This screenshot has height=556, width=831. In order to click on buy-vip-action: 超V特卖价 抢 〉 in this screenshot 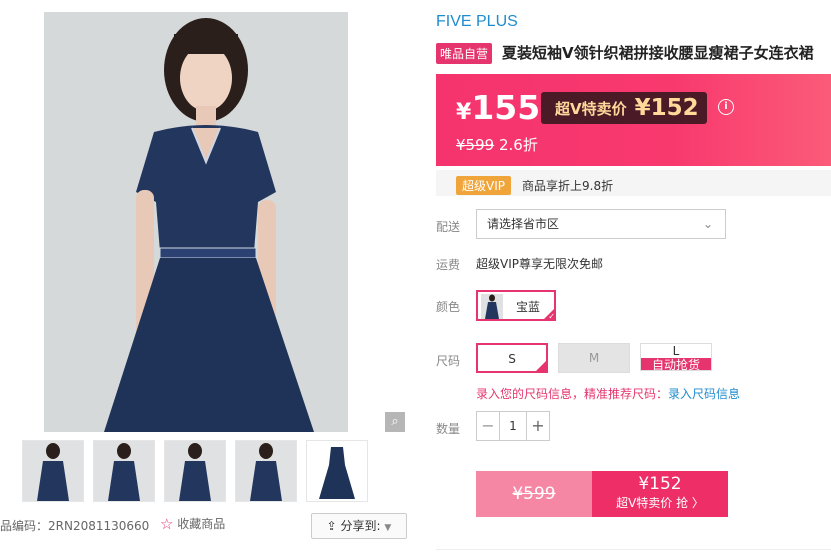, I will do `click(660, 503)`.